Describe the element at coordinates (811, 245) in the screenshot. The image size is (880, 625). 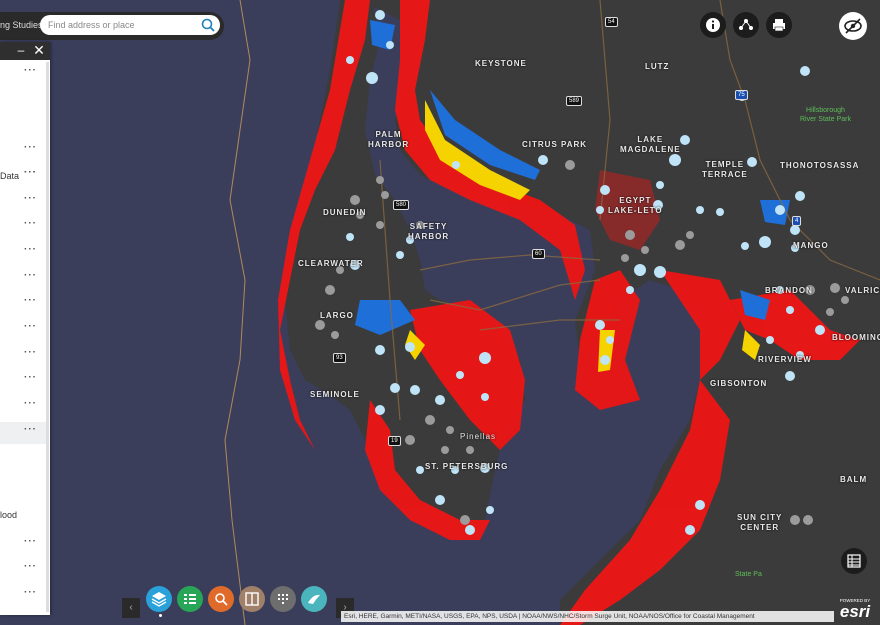
I see `place-label: MANGO` at that location.